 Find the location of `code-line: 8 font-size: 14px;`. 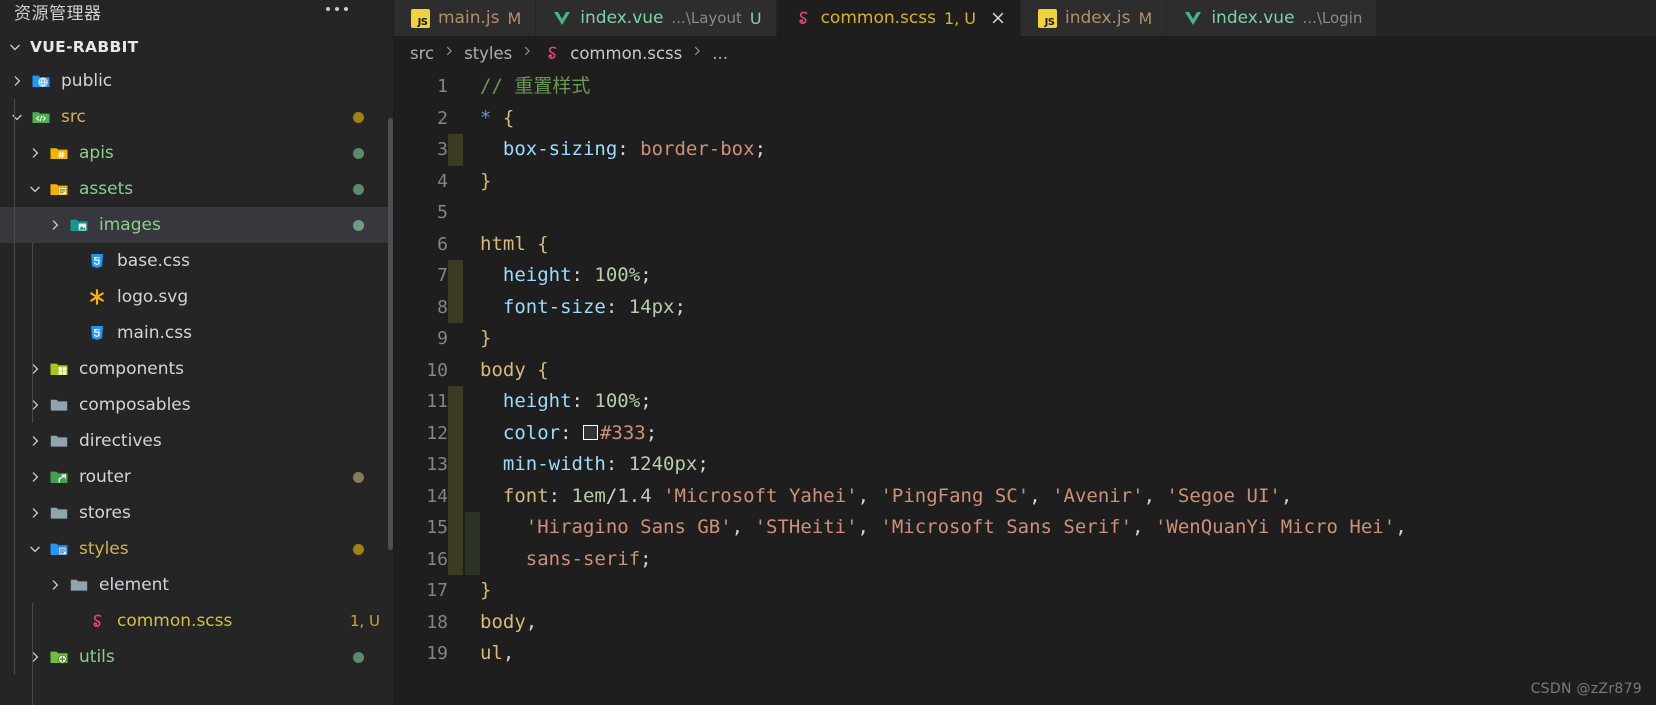

code-line: 8 font-size: 14px; is located at coordinates (1025, 307).